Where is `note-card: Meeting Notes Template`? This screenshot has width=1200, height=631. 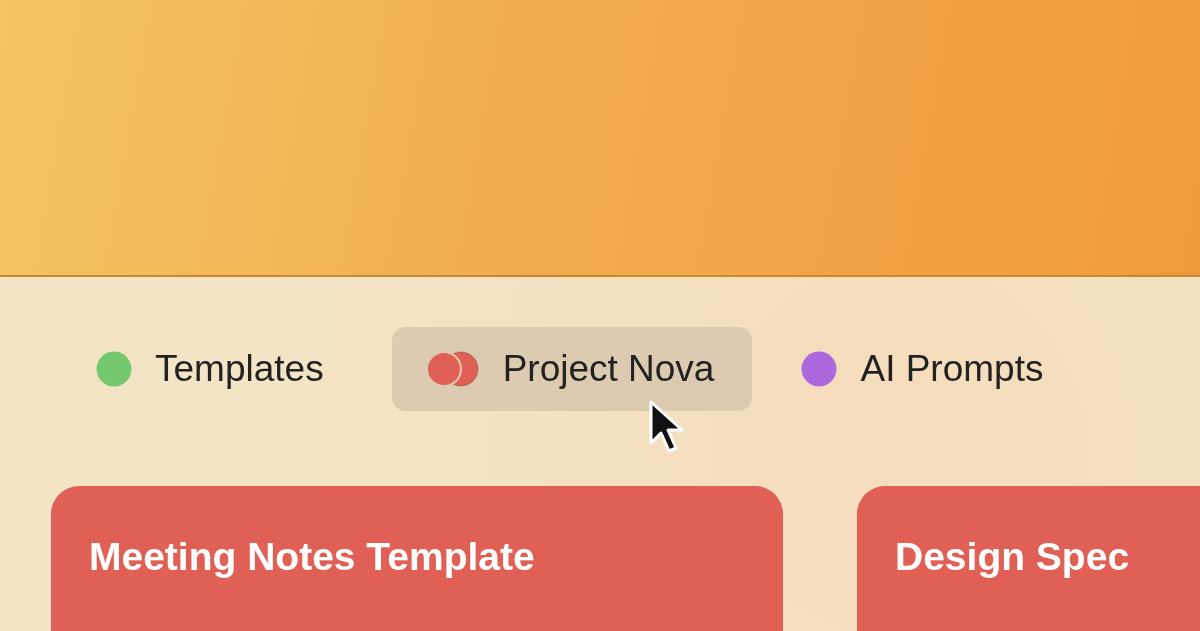
note-card: Meeting Notes Template is located at coordinates (417, 558).